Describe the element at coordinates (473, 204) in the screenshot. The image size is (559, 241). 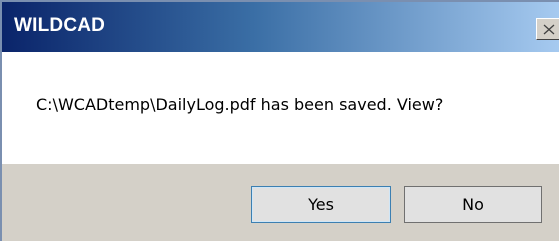
I see `no-button: No` at that location.